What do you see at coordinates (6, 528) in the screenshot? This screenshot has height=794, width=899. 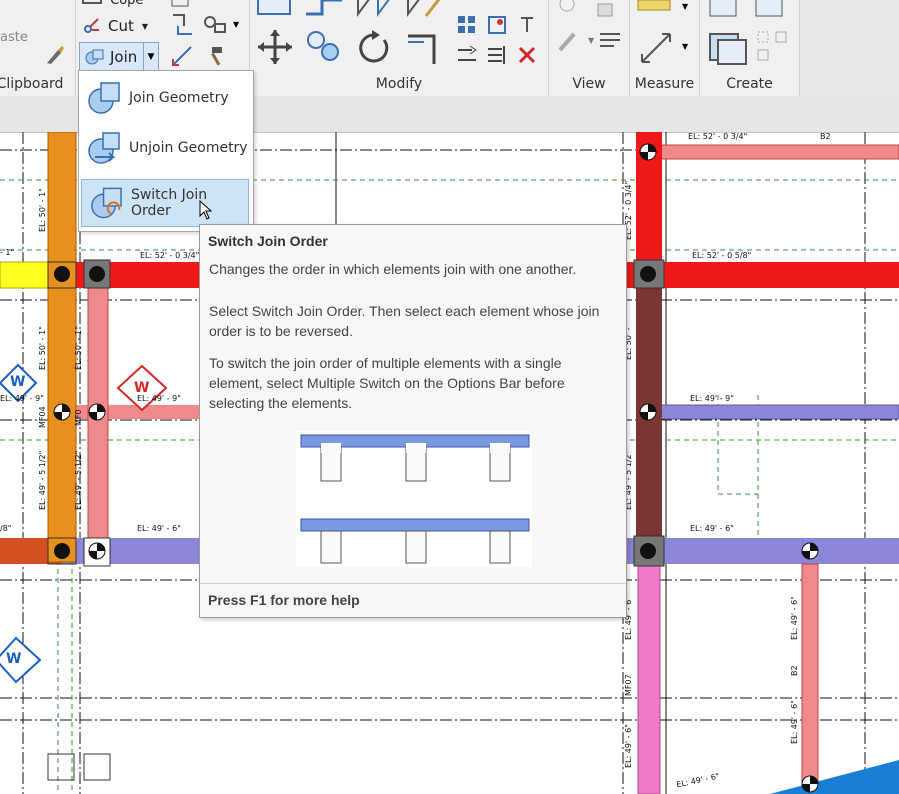 I see `elevation-label: /8"` at bounding box center [6, 528].